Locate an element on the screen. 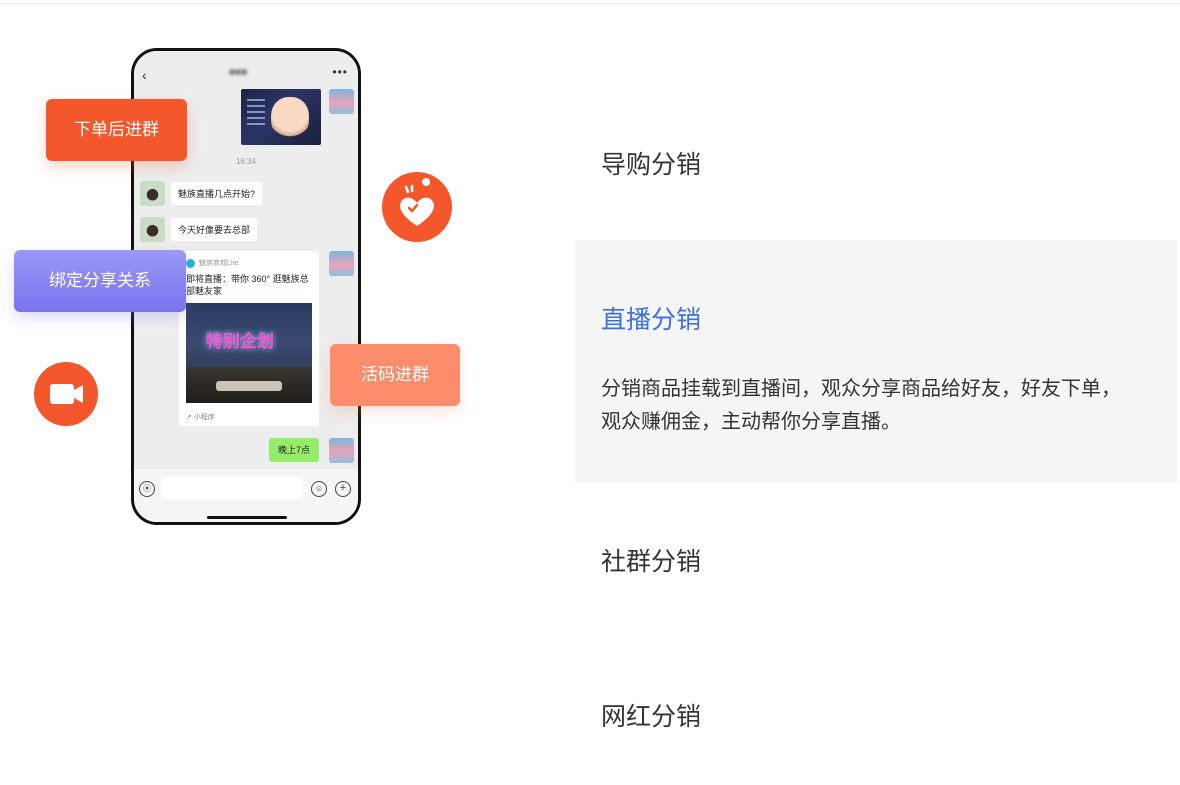  card-text: 即将直播：带你 360° 逛魅族总部魅友家 is located at coordinates (247, 285).